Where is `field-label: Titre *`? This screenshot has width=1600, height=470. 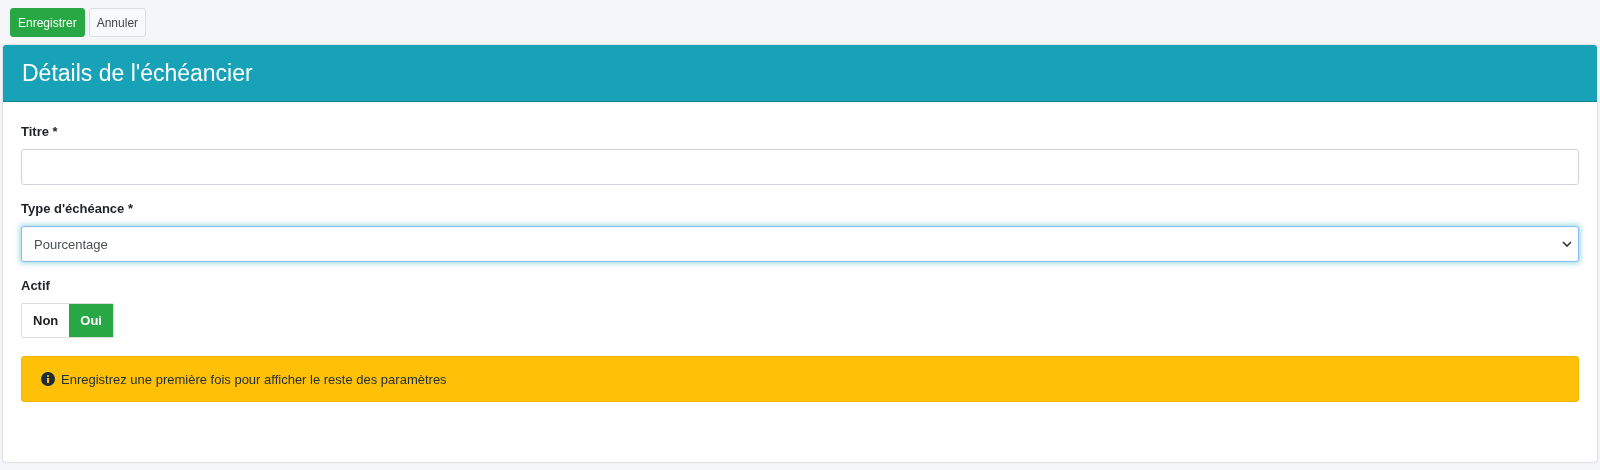
field-label: Titre * is located at coordinates (39, 131).